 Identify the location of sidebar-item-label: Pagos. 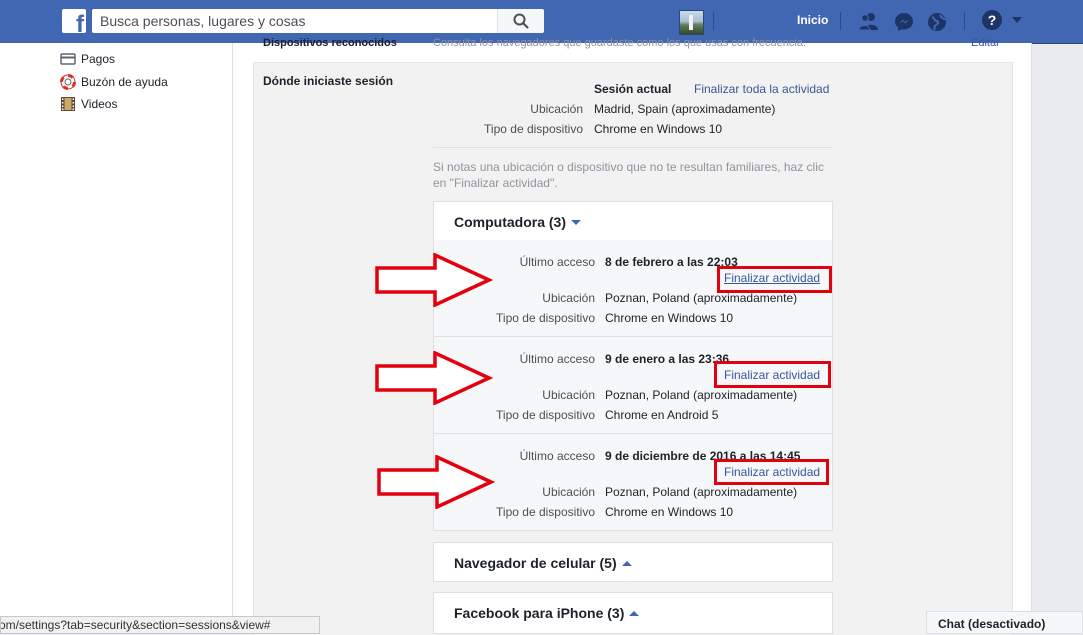
(98, 59).